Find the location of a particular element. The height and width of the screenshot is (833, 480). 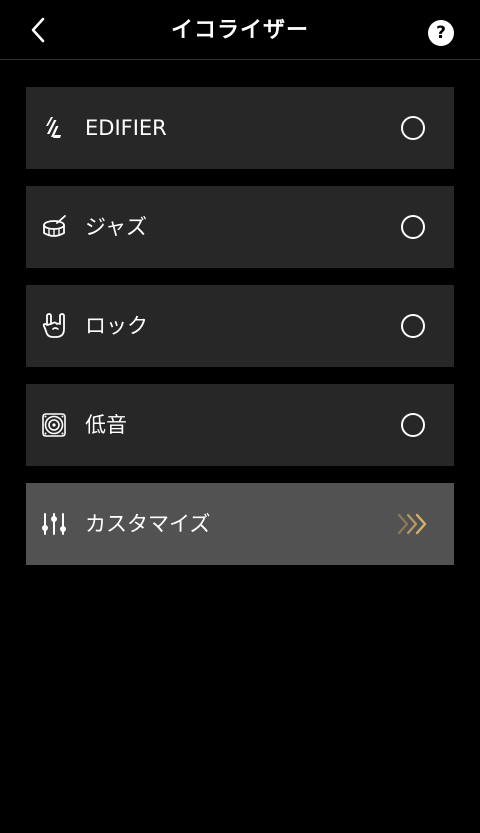

preset-label-jazz: ジャズ is located at coordinates (116, 227).